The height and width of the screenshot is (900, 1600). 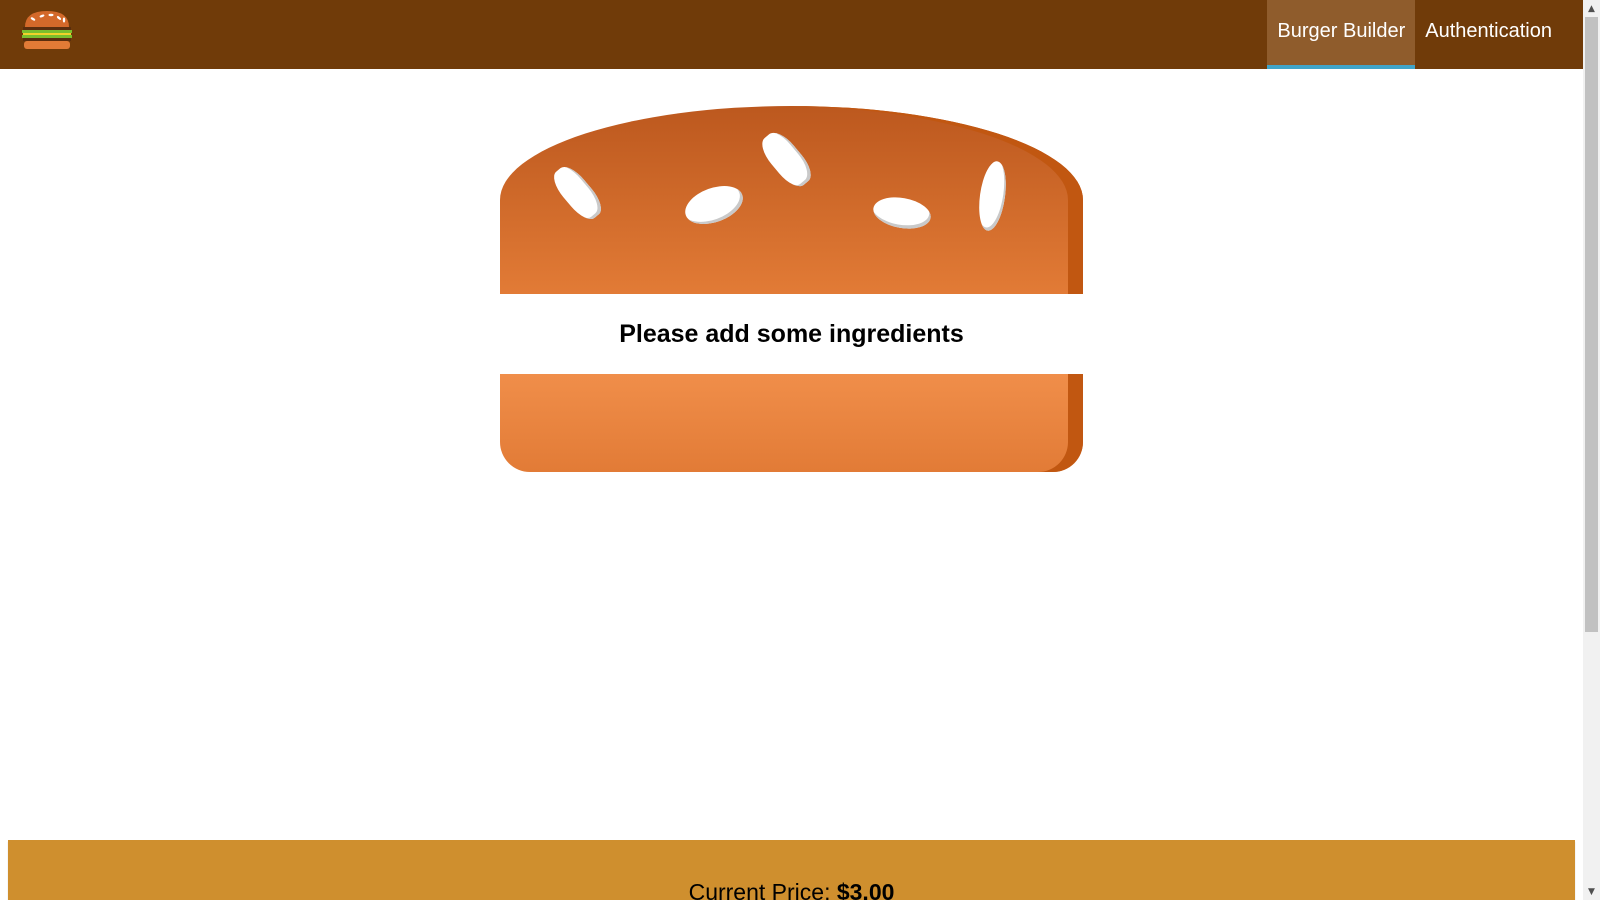 What do you see at coordinates (791, 333) in the screenshot?
I see `empty-burger-message: Please add some ingredients` at bounding box center [791, 333].